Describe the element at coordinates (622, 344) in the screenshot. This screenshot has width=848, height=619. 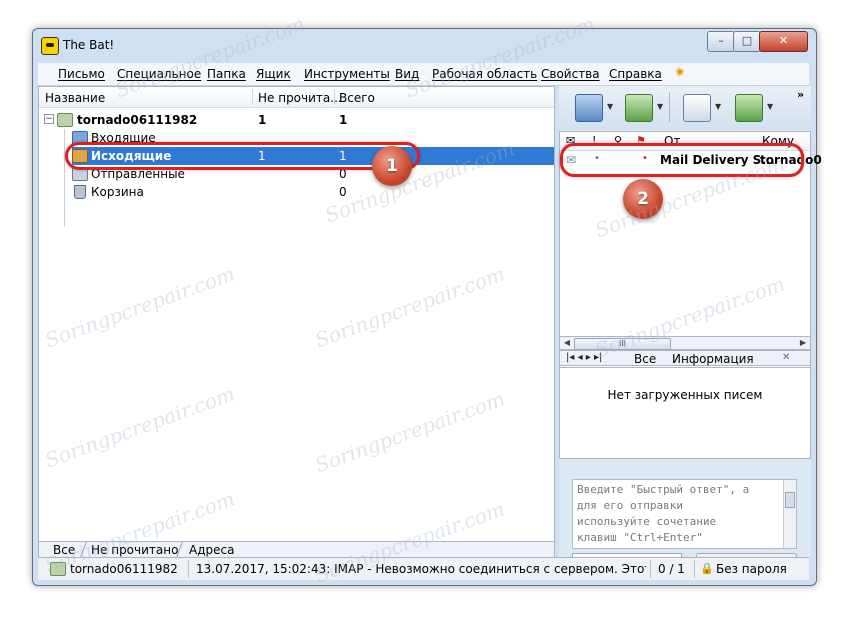
I see `scroll-thumb: III` at that location.